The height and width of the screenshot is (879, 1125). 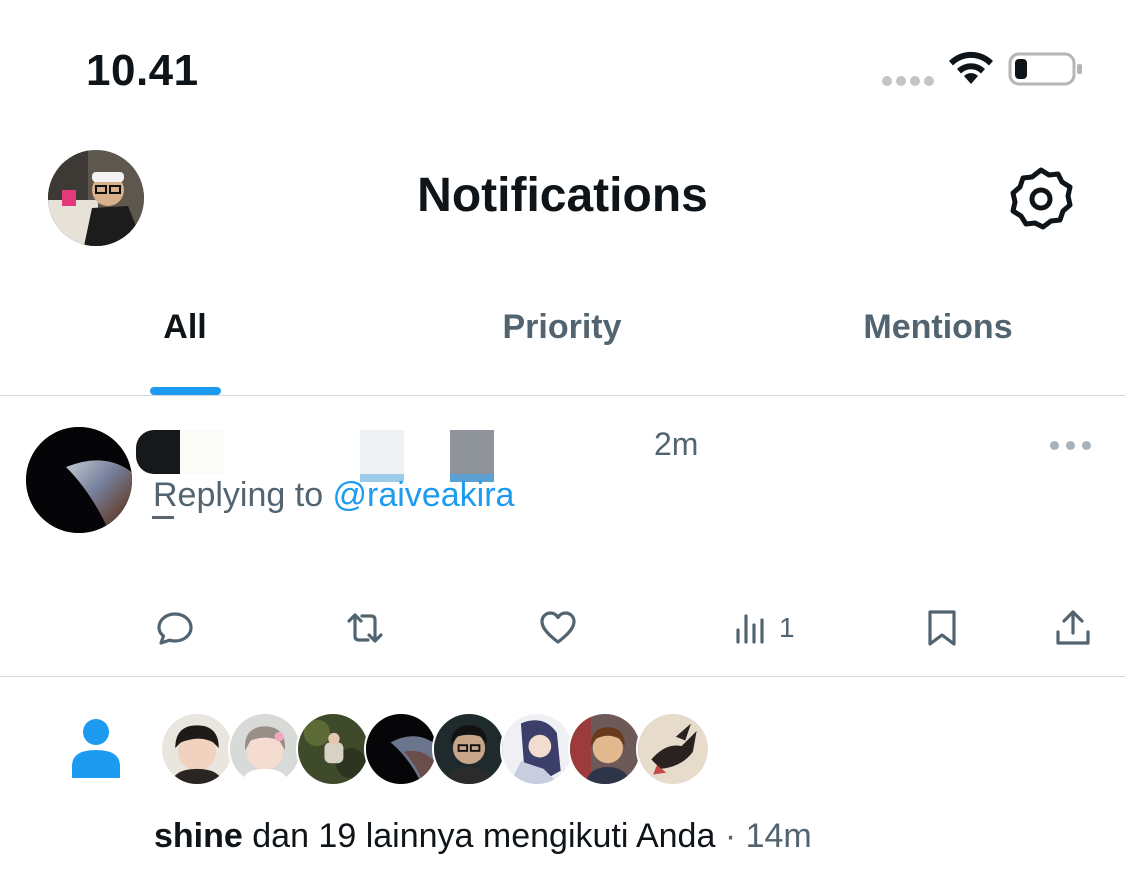 I want to click on page-title: Notifications, so click(x=562, y=195).